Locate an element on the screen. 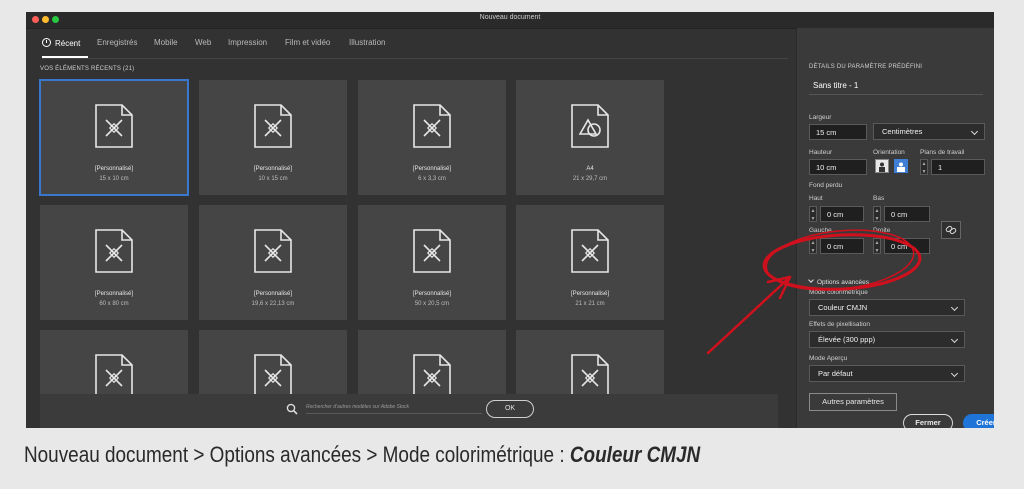 The image size is (1024, 489). landscape-icon is located at coordinates (901, 167).